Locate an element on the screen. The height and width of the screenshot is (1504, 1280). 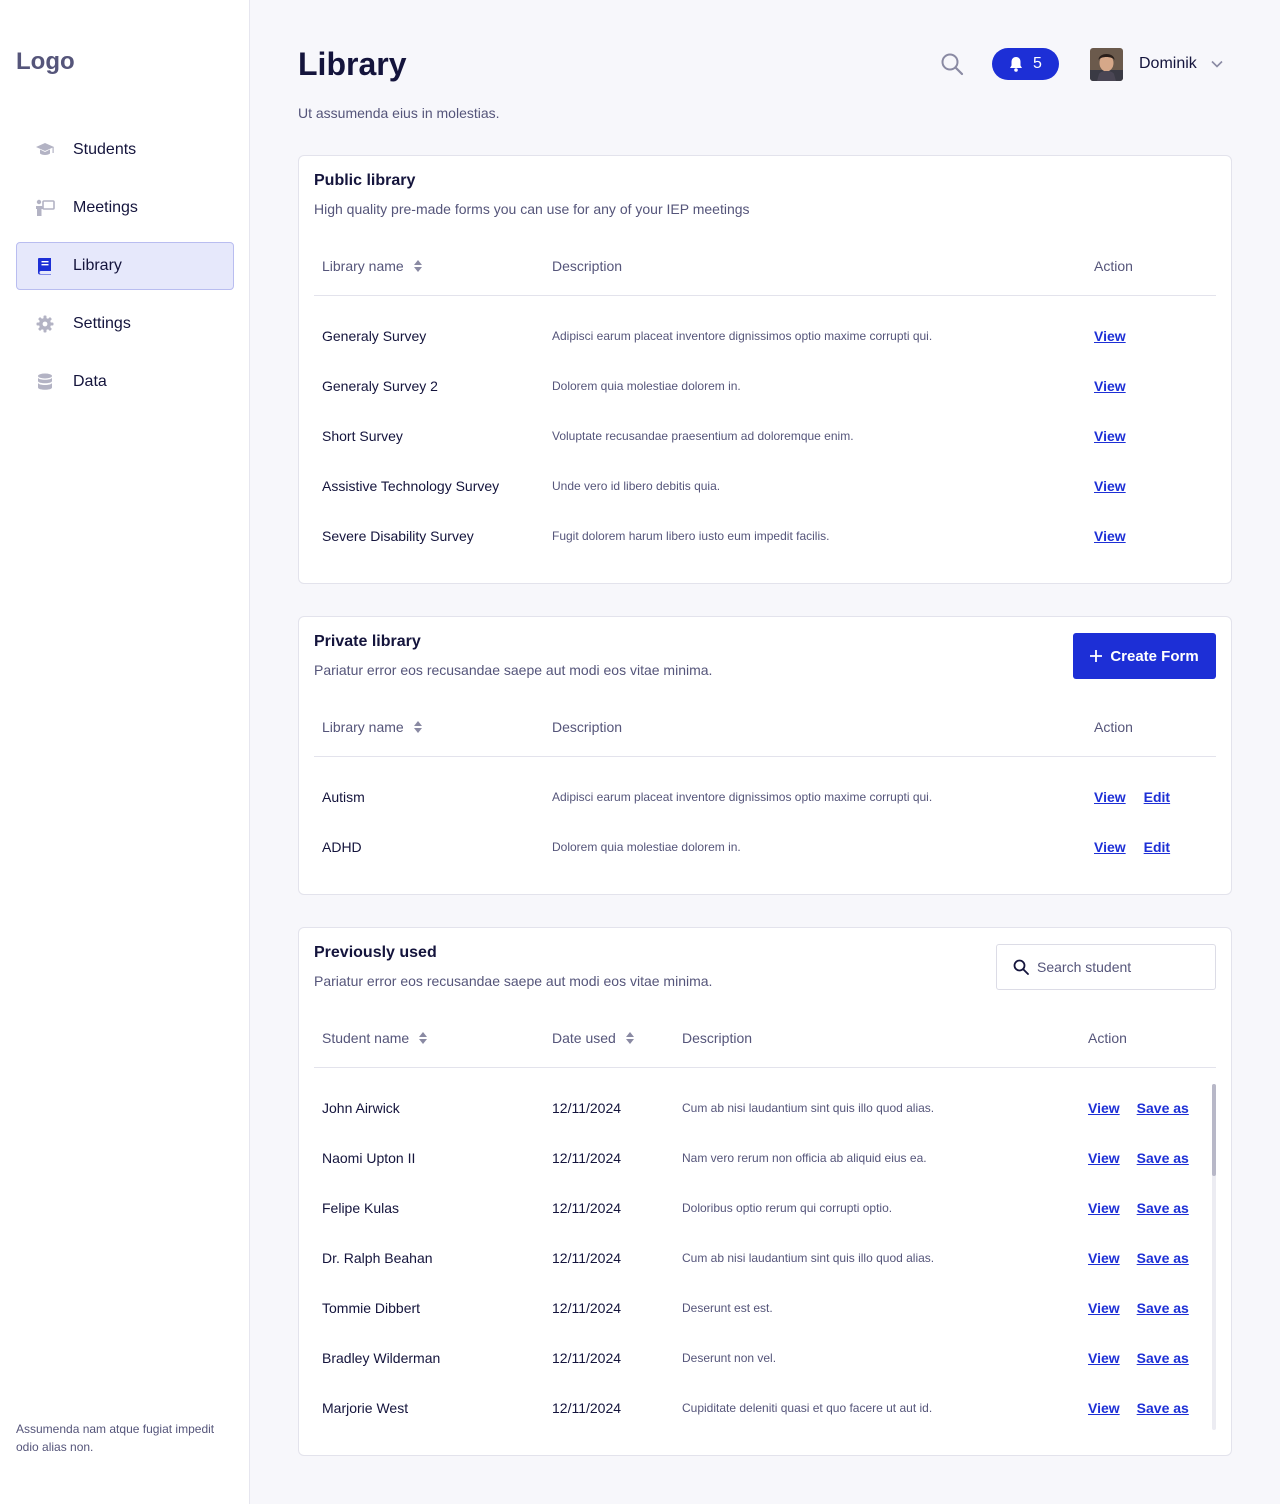
sidebar-item-library: Library is located at coordinates (125, 266).